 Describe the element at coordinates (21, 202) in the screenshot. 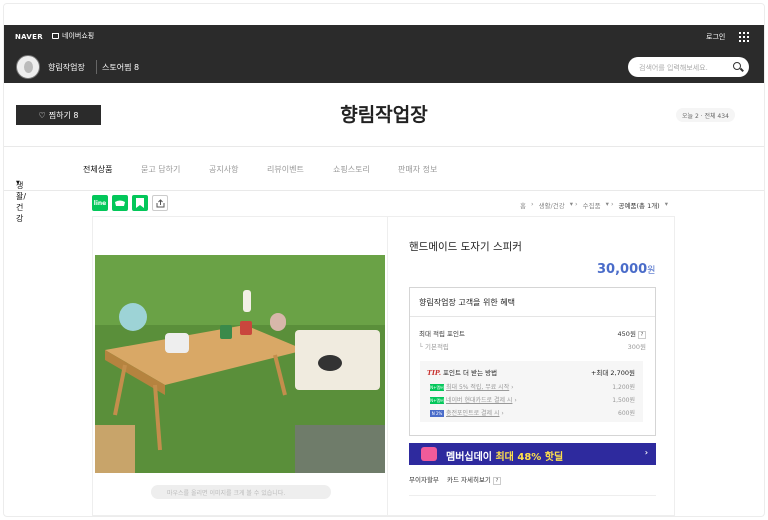

I see `menu-label: 생활/건강` at that location.